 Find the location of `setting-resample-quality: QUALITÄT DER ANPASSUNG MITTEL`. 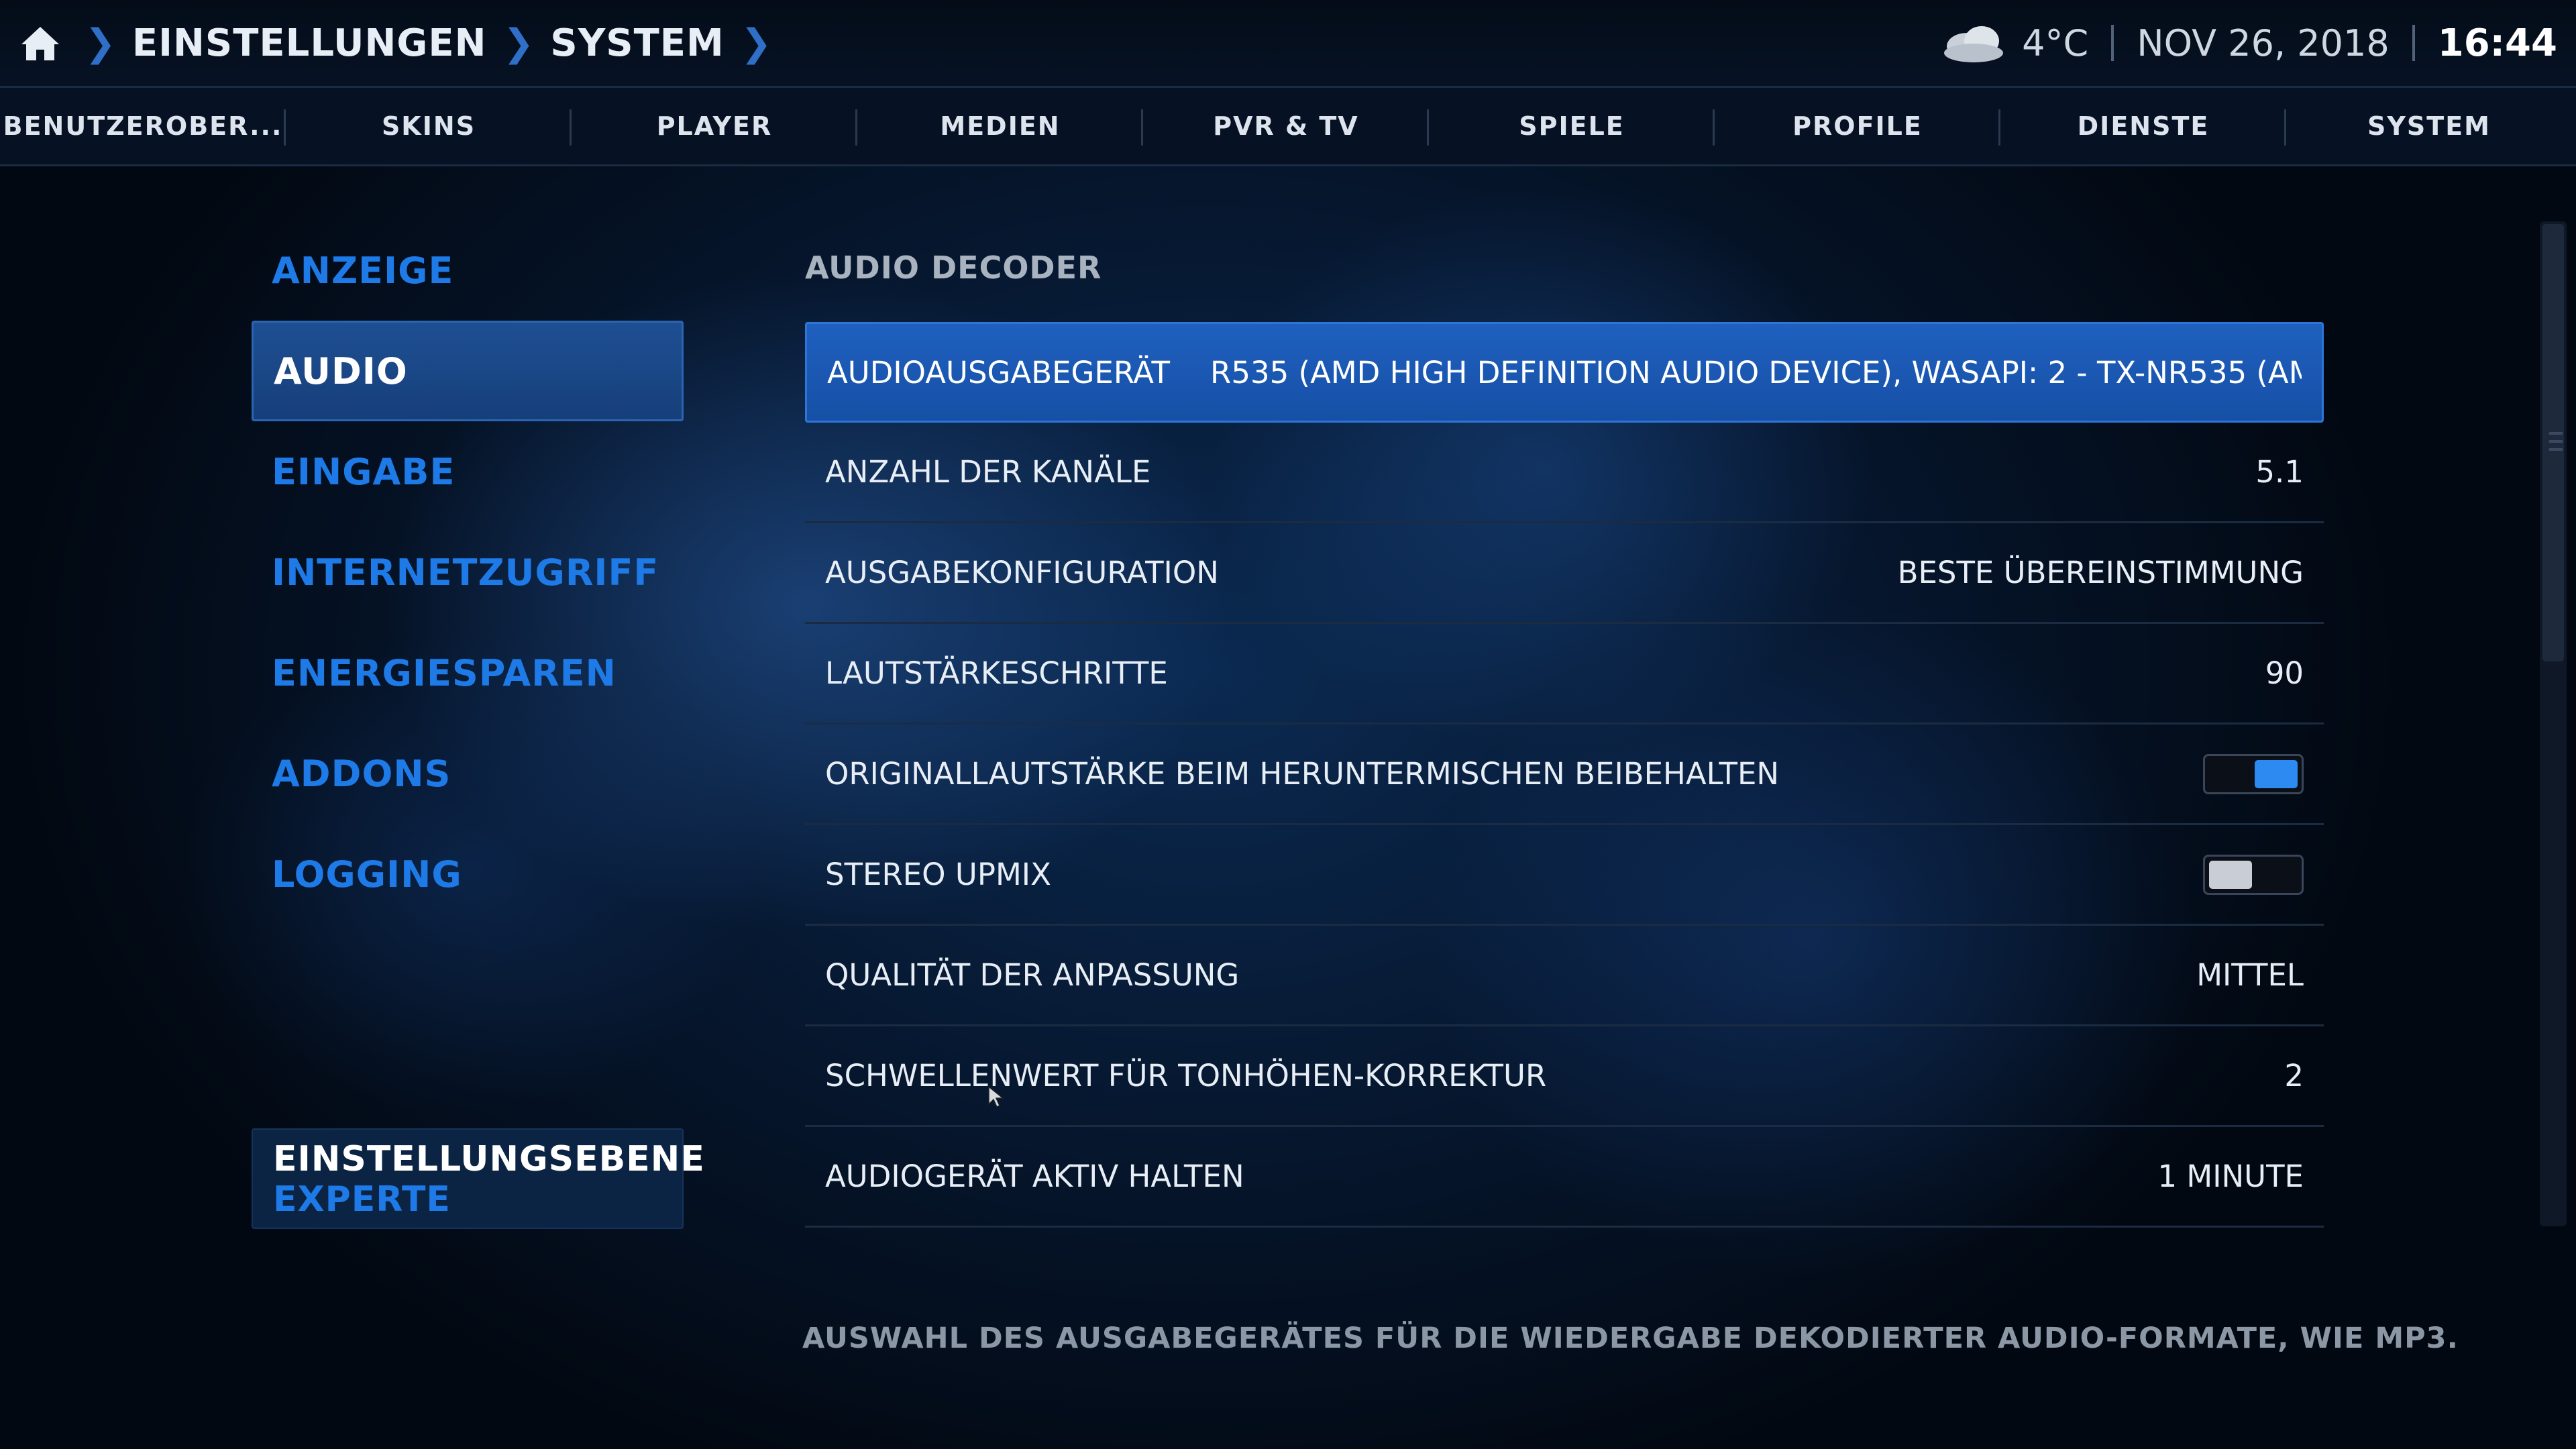

setting-resample-quality: QUALITÄT DER ANPASSUNG MITTEL is located at coordinates (1564, 976).